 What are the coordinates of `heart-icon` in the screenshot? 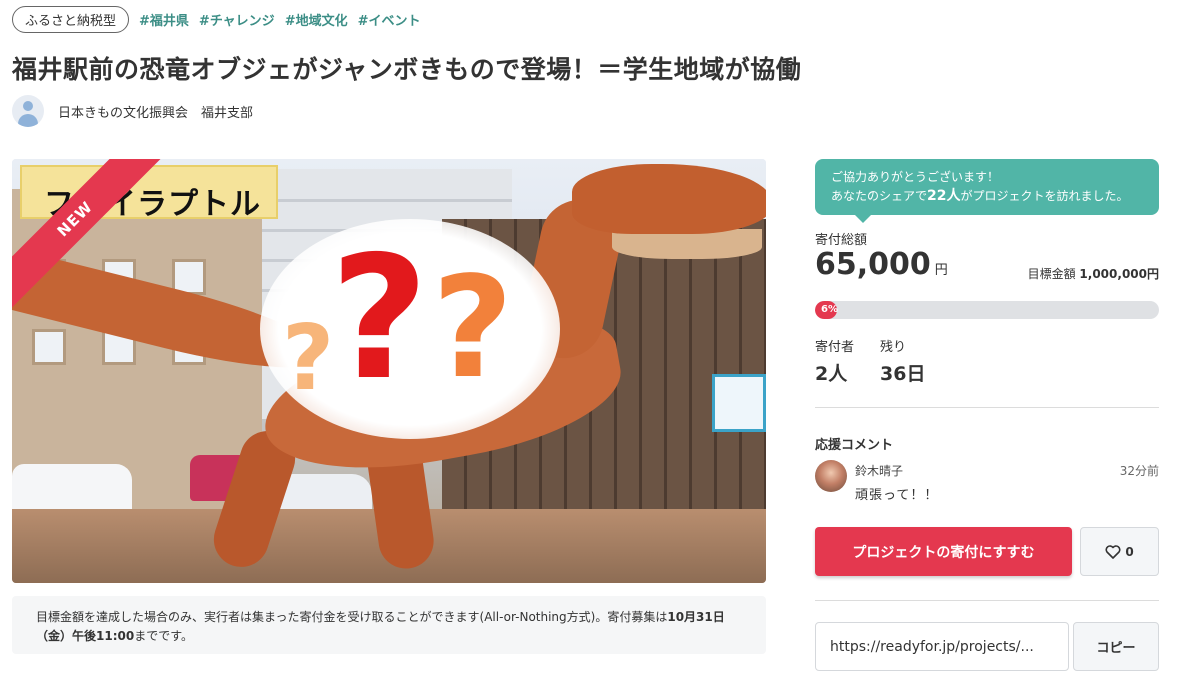 It's located at (1113, 551).